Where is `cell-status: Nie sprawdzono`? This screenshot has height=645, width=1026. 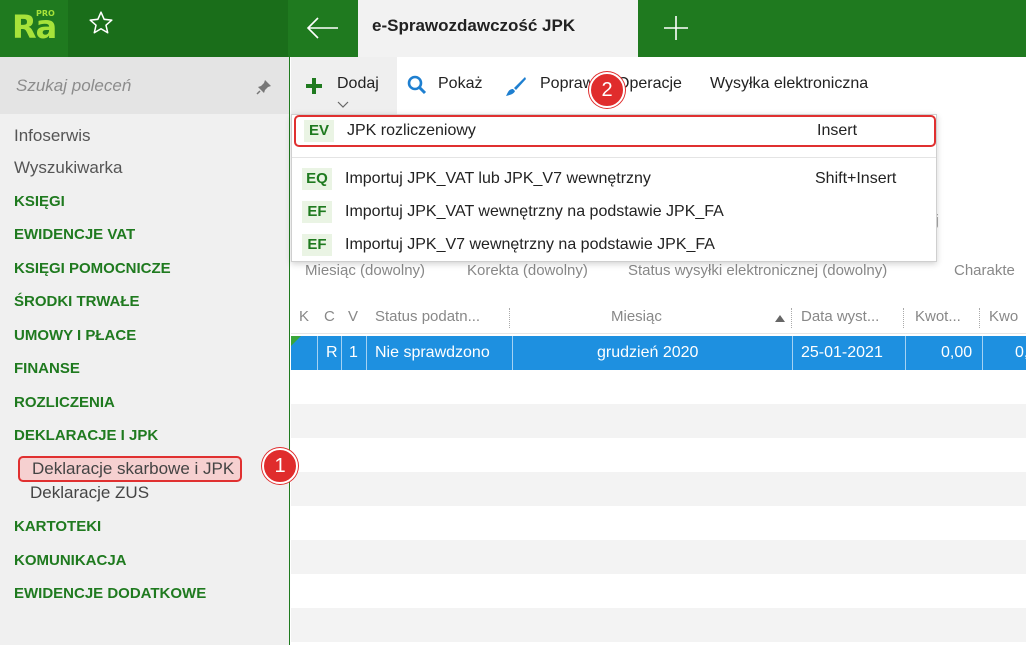
cell-status: Nie sprawdzono is located at coordinates (432, 352).